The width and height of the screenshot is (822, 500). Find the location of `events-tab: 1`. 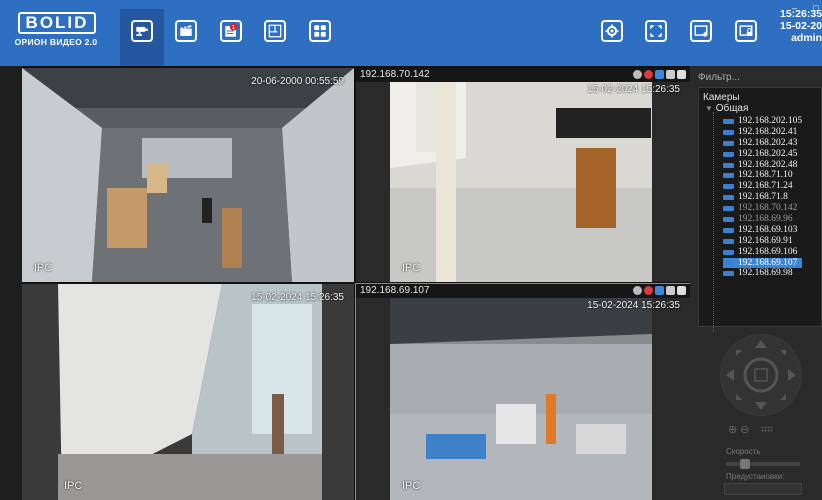

events-tab: 1 is located at coordinates (231, 31).